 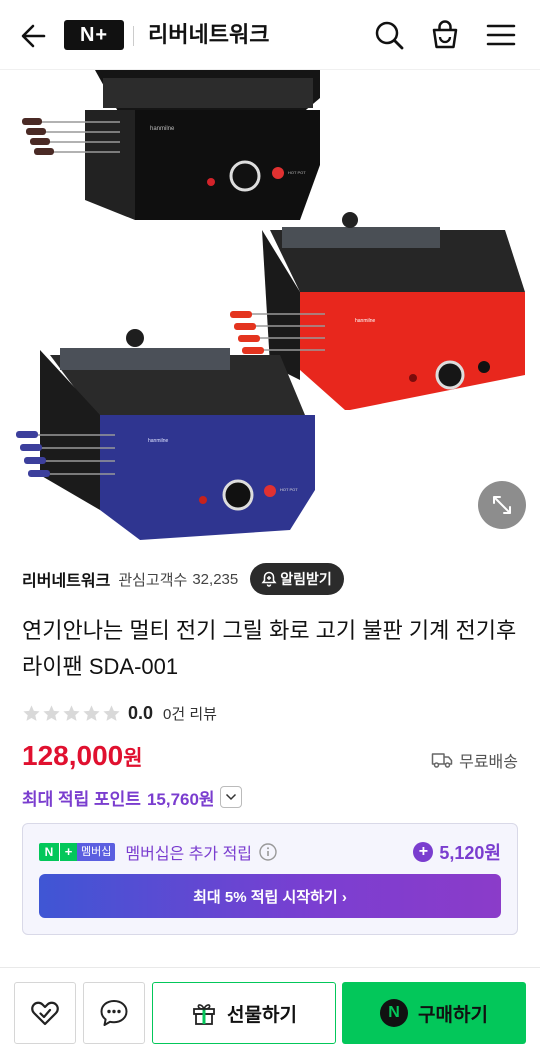 What do you see at coordinates (153, 580) in the screenshot?
I see `fan-count-label: 관심고객수` at bounding box center [153, 580].